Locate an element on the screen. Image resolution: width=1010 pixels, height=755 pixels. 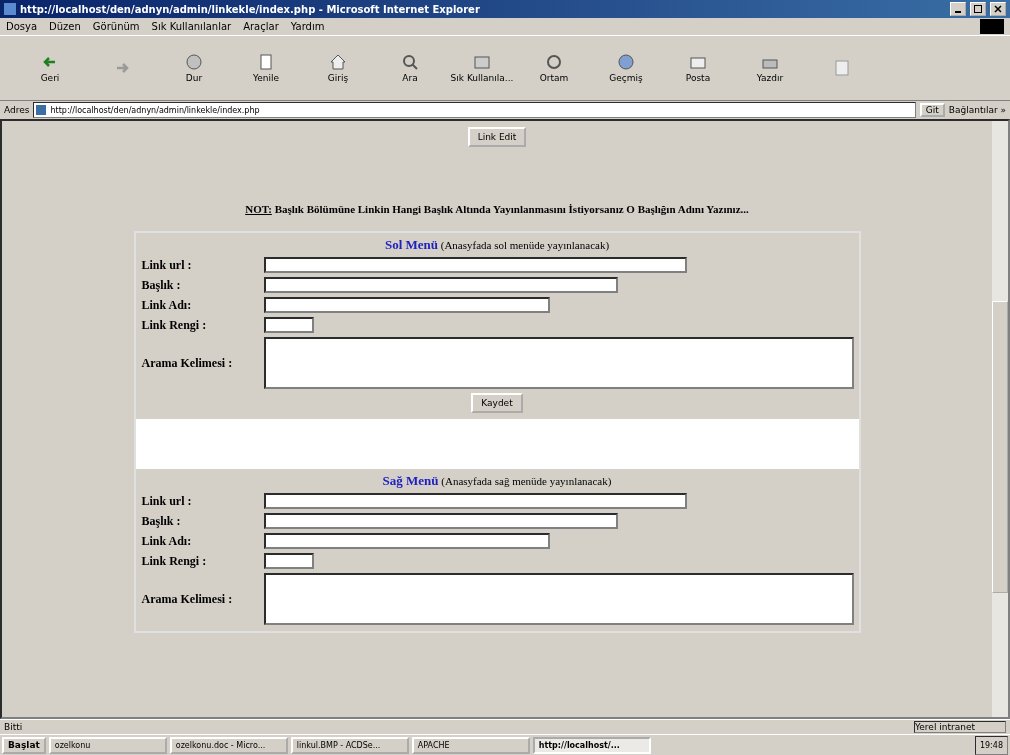
save-button: Kaydet is located at coordinates (497, 403).